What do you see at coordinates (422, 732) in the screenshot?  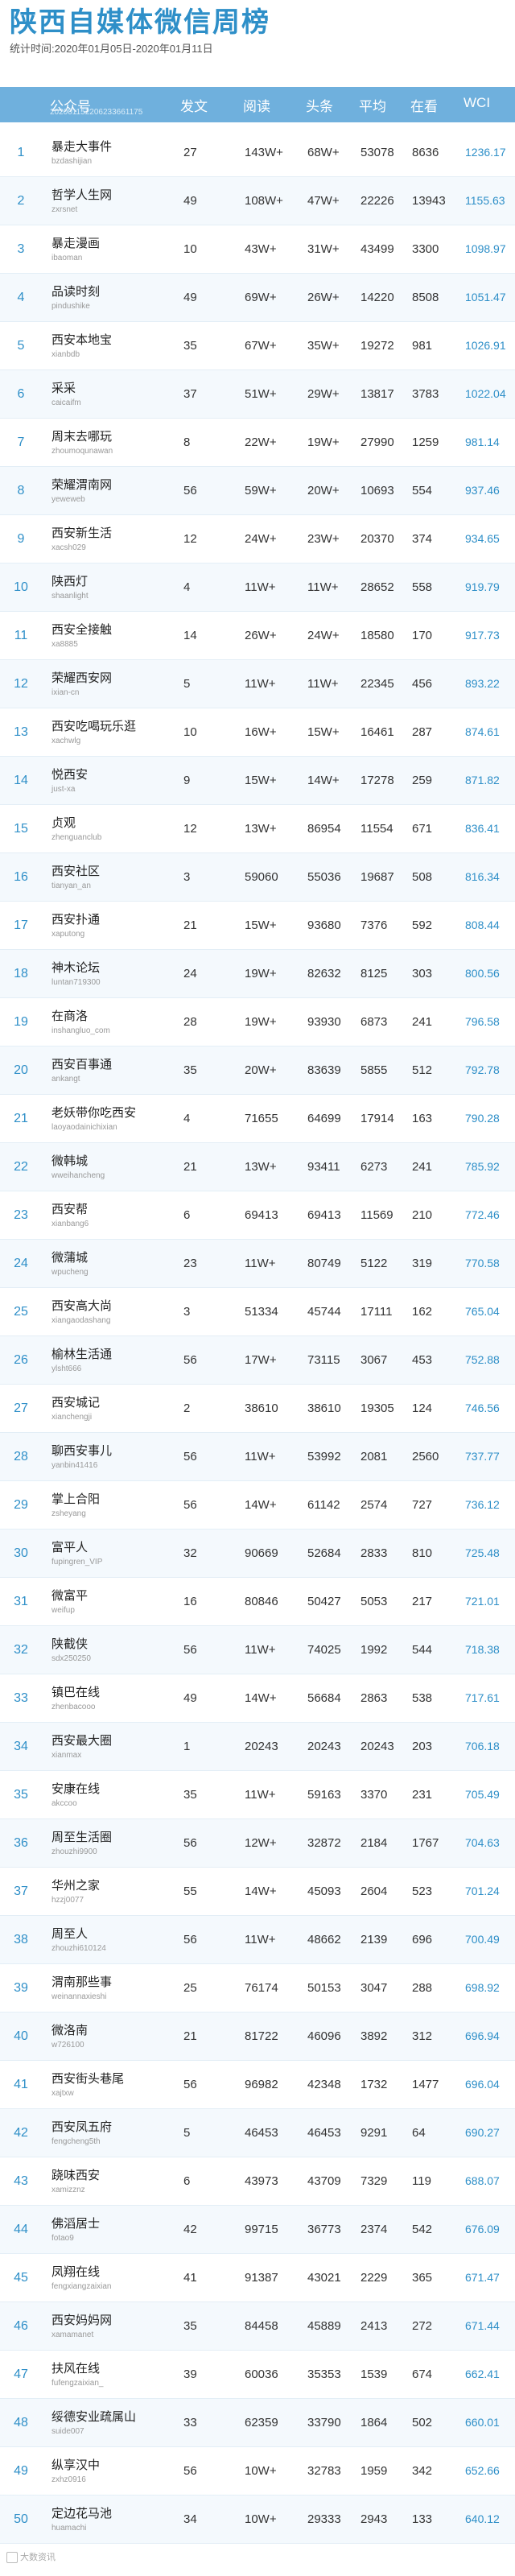 I see `looking-cell: 287` at bounding box center [422, 732].